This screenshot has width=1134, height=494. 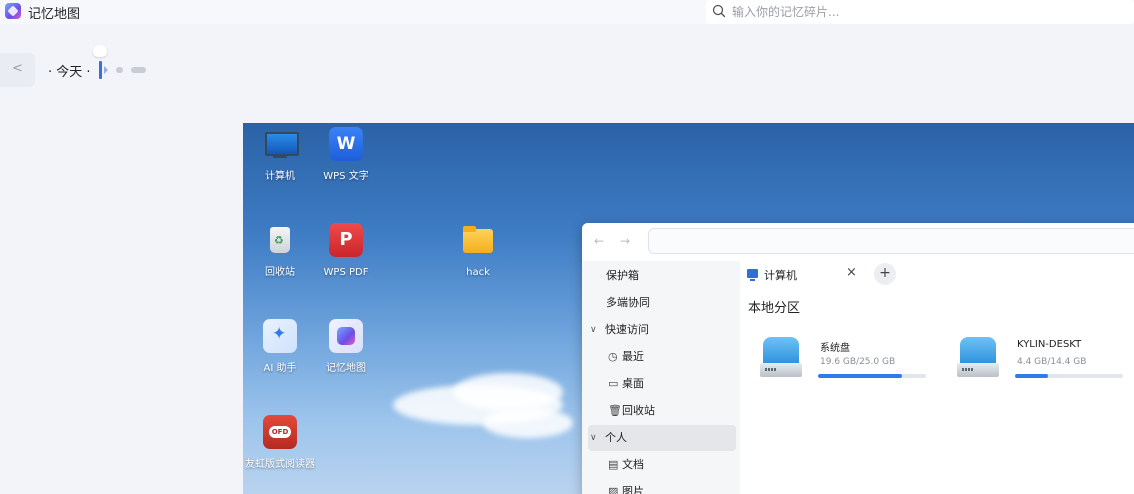 What do you see at coordinates (662, 330) in the screenshot?
I see `sidebar-section-quick-access: ∨ 快速访问` at bounding box center [662, 330].